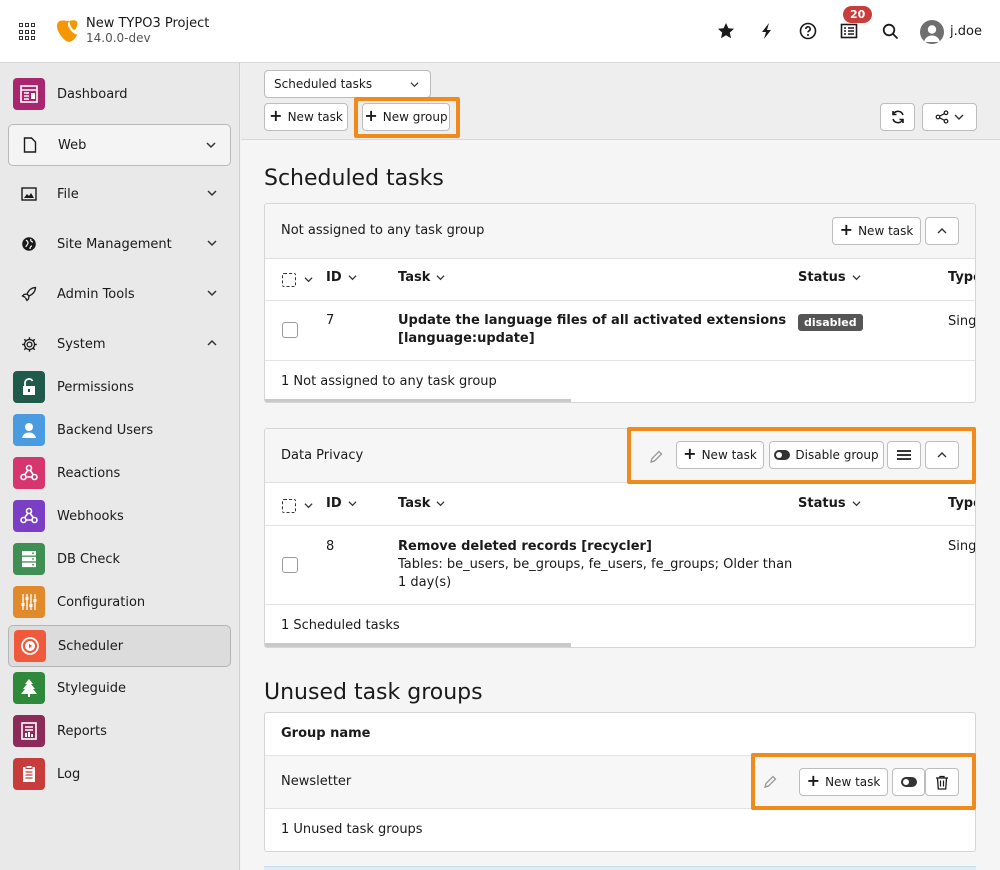 This screenshot has height=870, width=1000. Describe the element at coordinates (966, 31) in the screenshot. I see `username: j.doe` at that location.